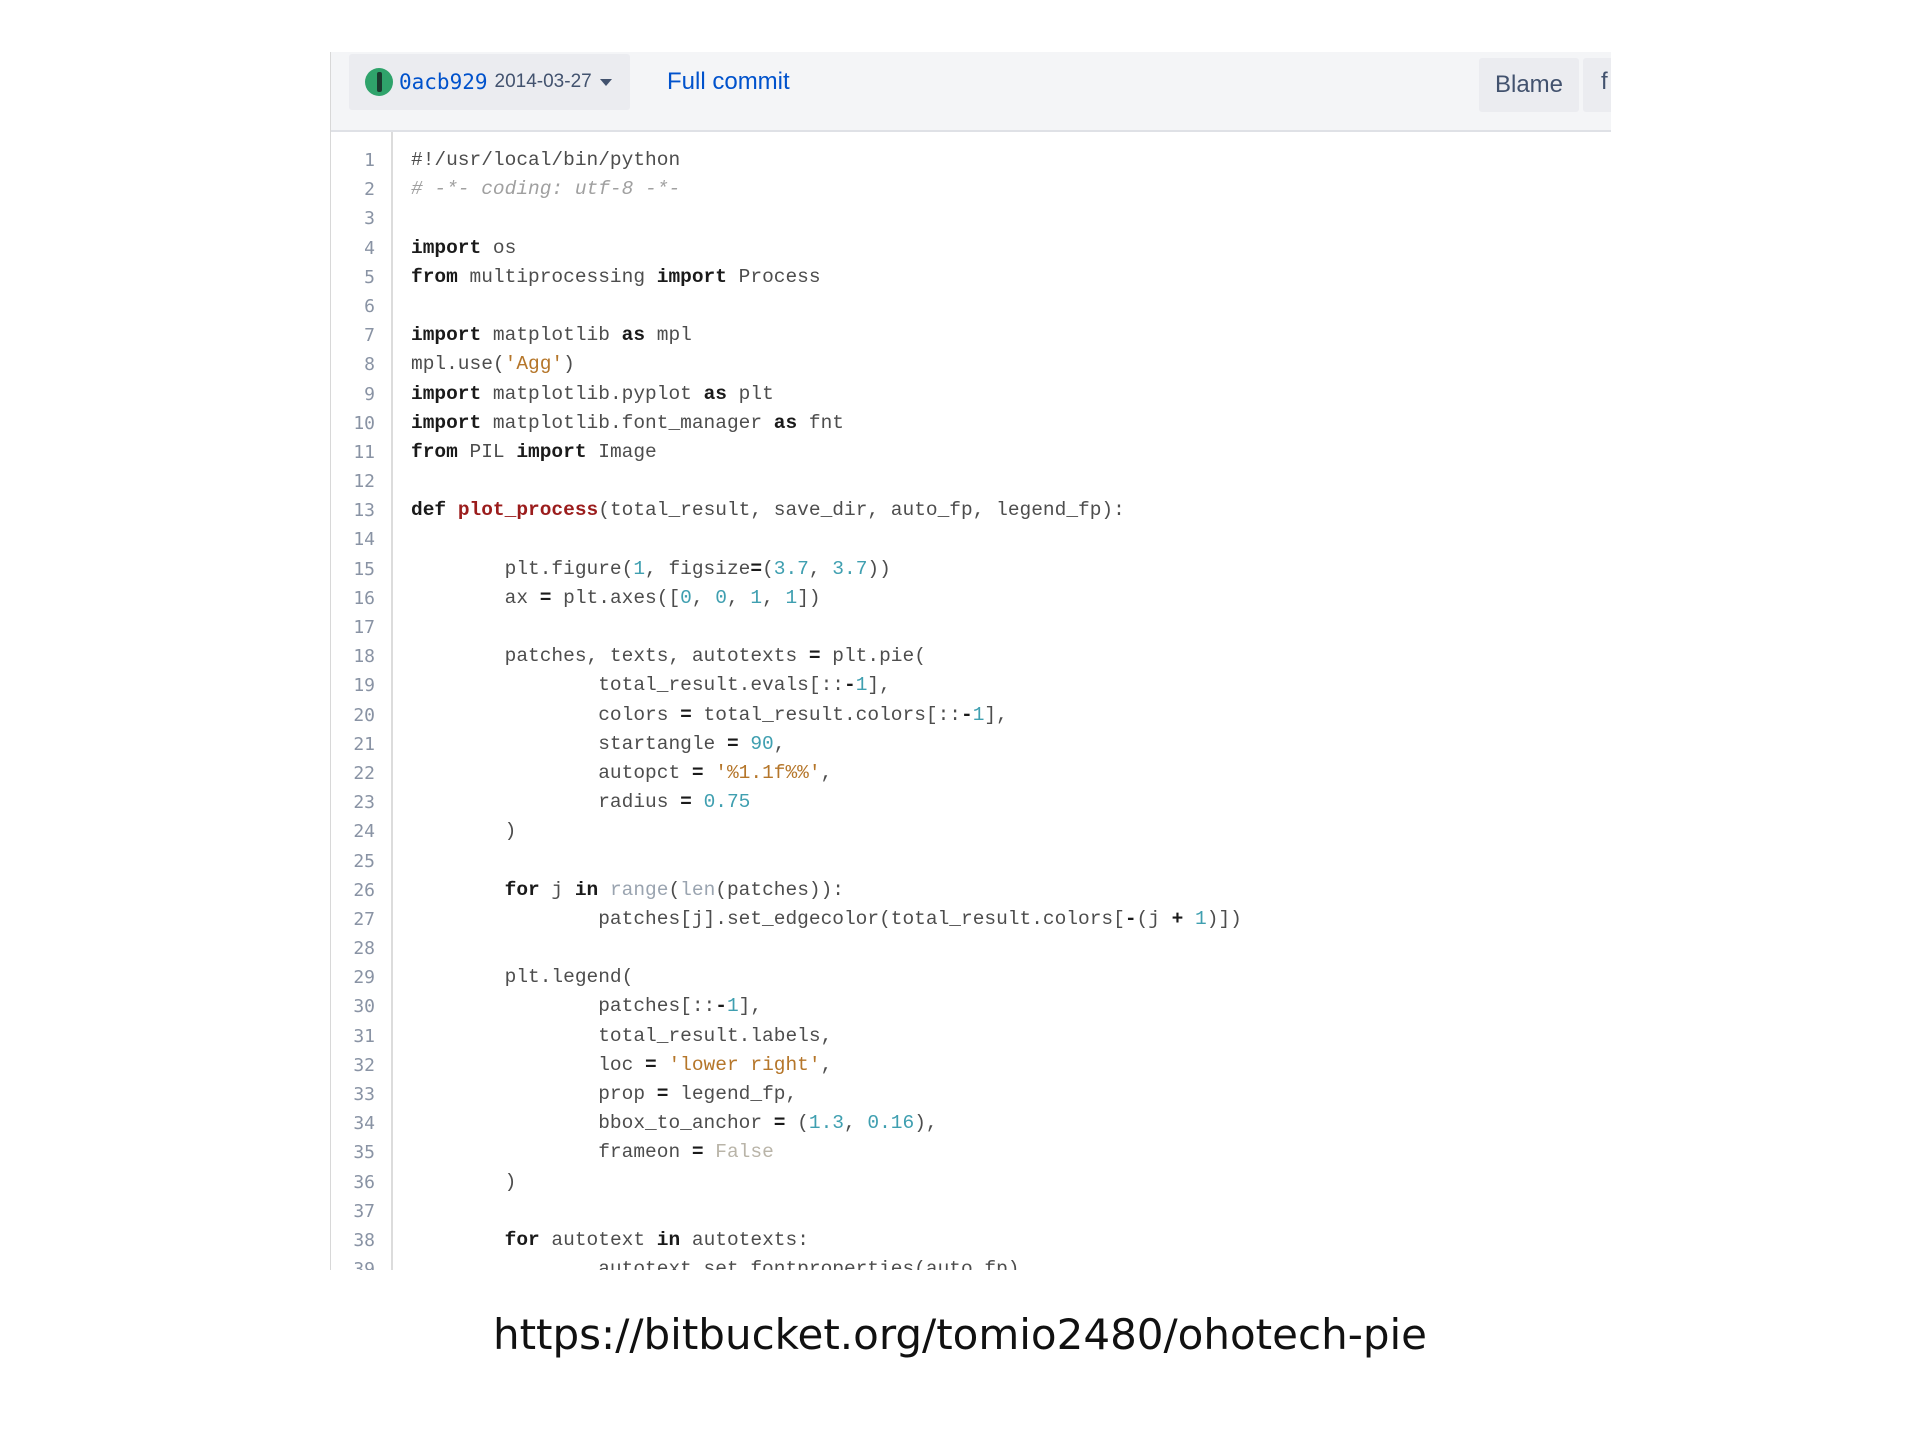  Describe the element at coordinates (353, 160) in the screenshot. I see `line-number: 1` at that location.